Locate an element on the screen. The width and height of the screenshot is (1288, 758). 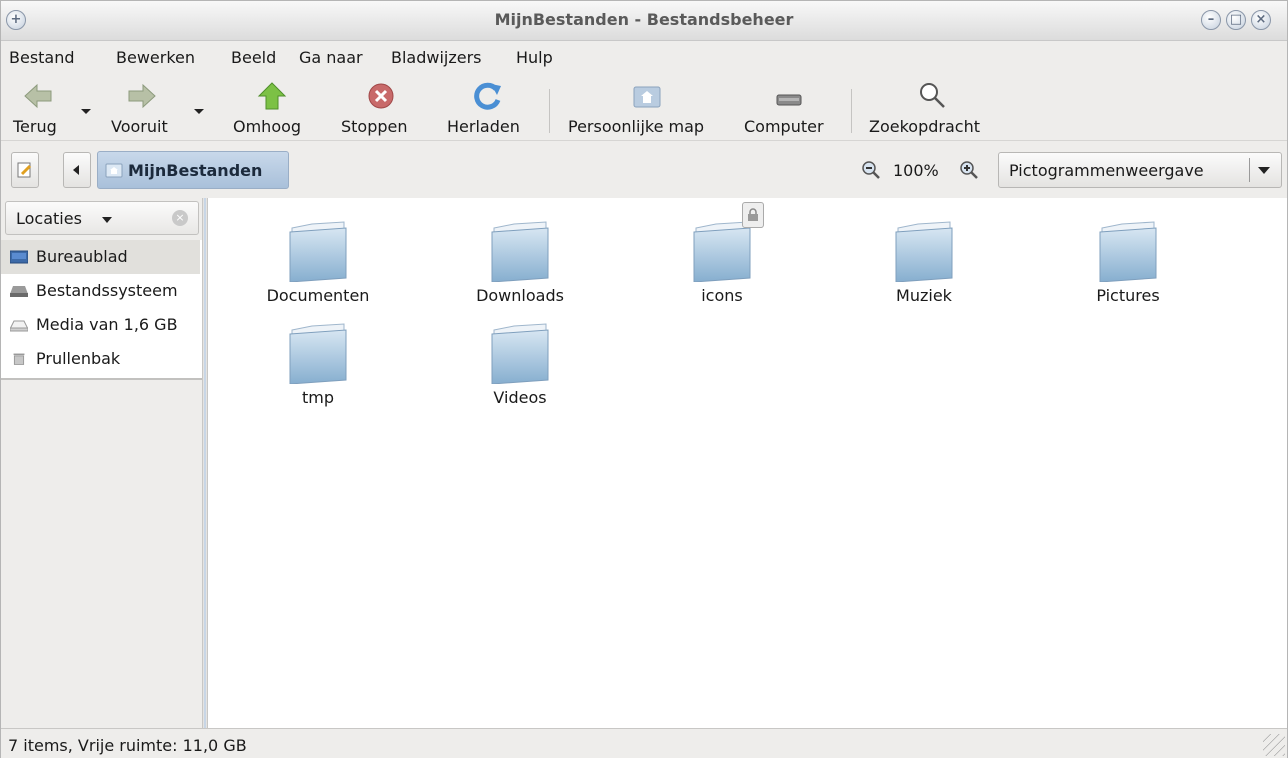
reload-label: Herladen is located at coordinates (483, 126).